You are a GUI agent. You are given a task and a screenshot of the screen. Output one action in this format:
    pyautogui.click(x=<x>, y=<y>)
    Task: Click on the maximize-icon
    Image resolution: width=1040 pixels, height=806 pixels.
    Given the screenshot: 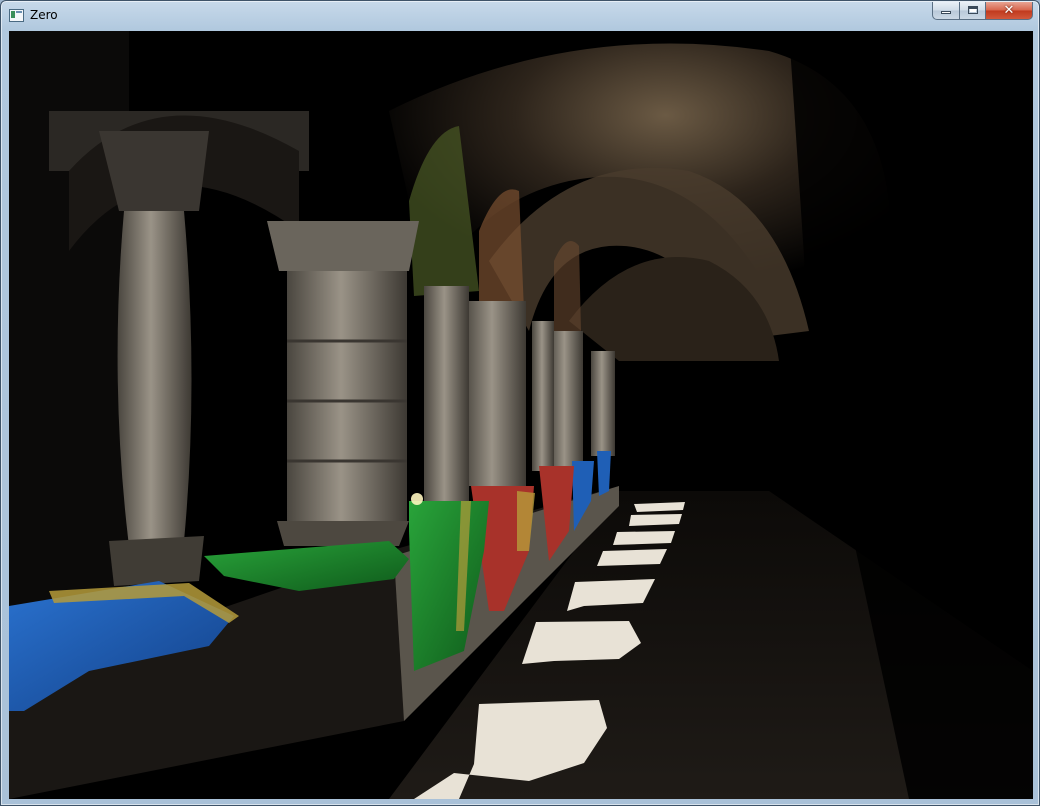 What is the action you would take?
    pyautogui.click(x=973, y=10)
    